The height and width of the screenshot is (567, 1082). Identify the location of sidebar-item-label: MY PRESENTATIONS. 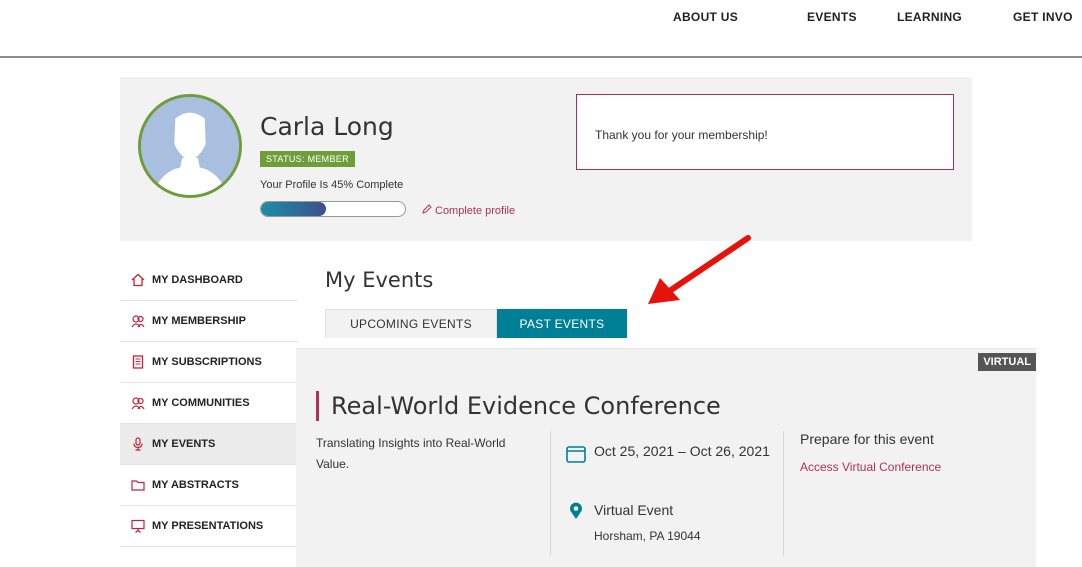
(208, 526).